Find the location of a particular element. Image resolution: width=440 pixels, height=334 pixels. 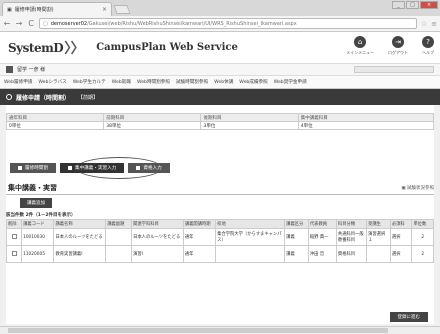

user-icon is located at coordinates (9, 69).